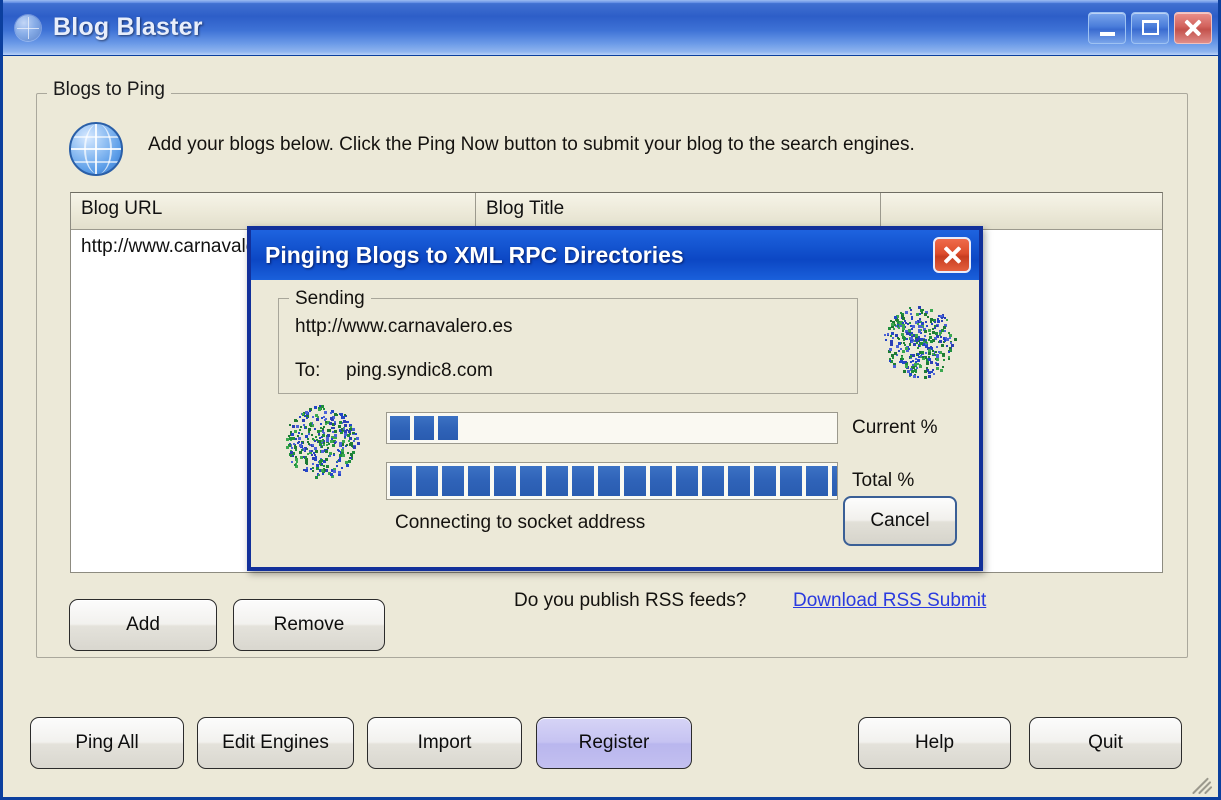  What do you see at coordinates (330, 299) in the screenshot?
I see `sending-legend: Sending` at bounding box center [330, 299].